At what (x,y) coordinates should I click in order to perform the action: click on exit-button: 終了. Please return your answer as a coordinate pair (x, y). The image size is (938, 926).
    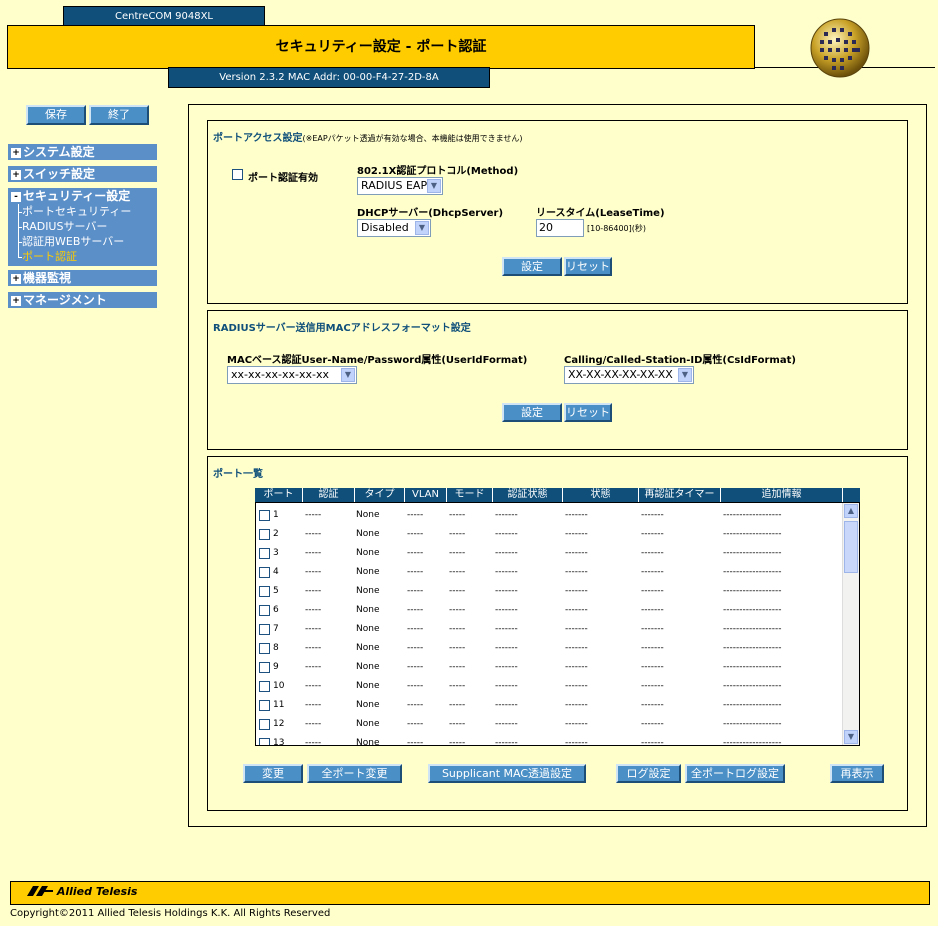
    Looking at the image, I should click on (119, 115).